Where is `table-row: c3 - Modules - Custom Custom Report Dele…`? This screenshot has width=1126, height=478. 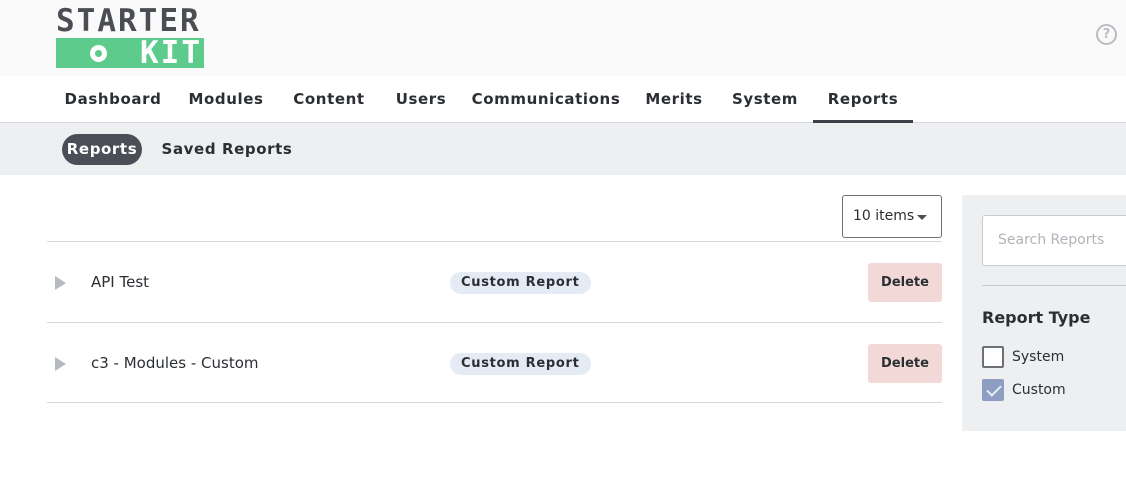 table-row: c3 - Modules - Custom Custom Report Dele… is located at coordinates (494, 362).